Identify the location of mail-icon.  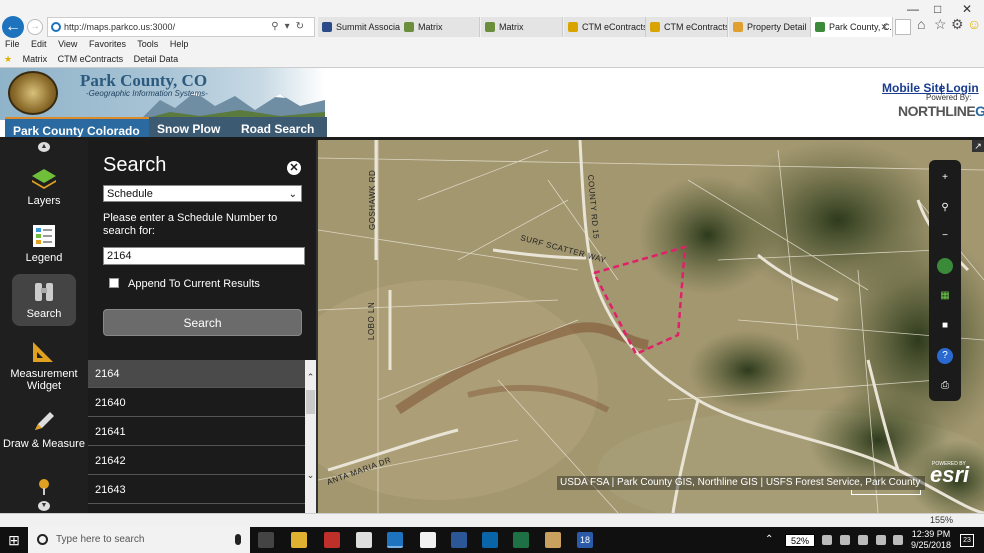
(364, 540).